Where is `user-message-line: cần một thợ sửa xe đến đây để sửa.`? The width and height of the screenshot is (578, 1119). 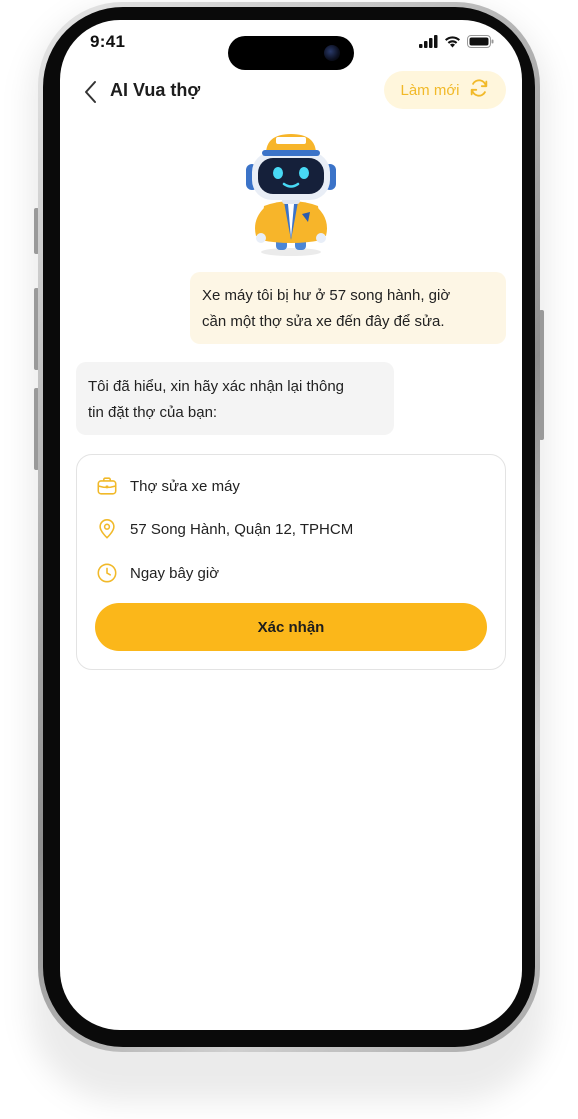
user-message-line: cần một thợ sửa xe đến đây để sửa. is located at coordinates (323, 321).